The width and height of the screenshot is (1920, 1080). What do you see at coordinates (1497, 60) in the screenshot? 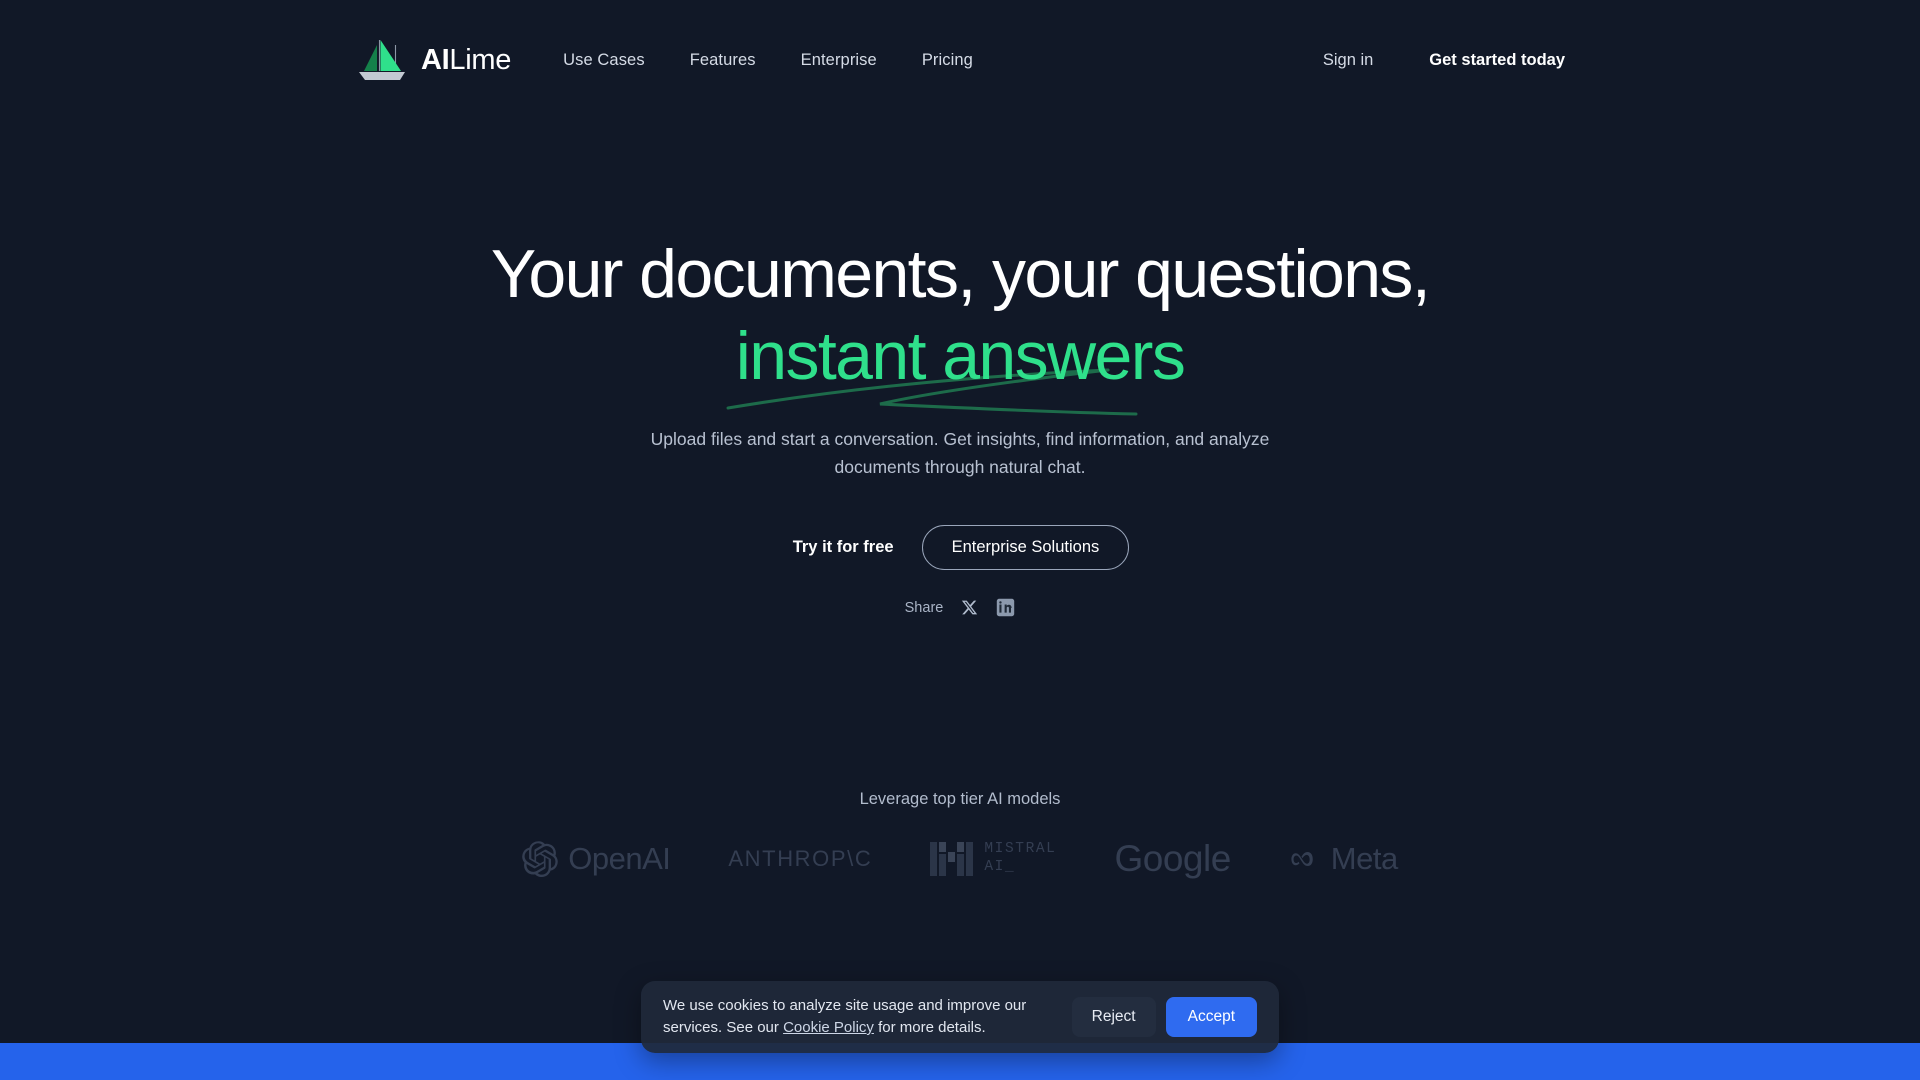
I see `get-started-button: Get started today` at bounding box center [1497, 60].